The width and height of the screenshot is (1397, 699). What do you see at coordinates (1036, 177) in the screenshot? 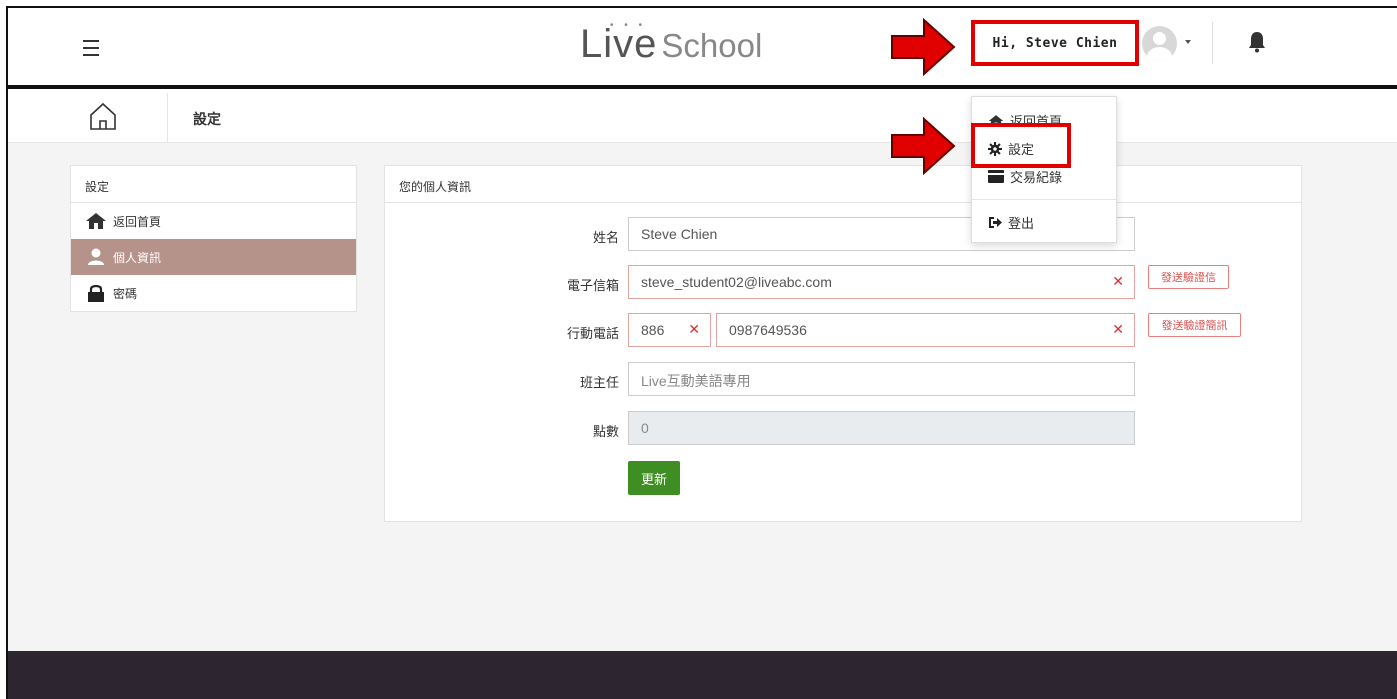
I see `dropdown-item-label: 交易紀錄` at bounding box center [1036, 177].